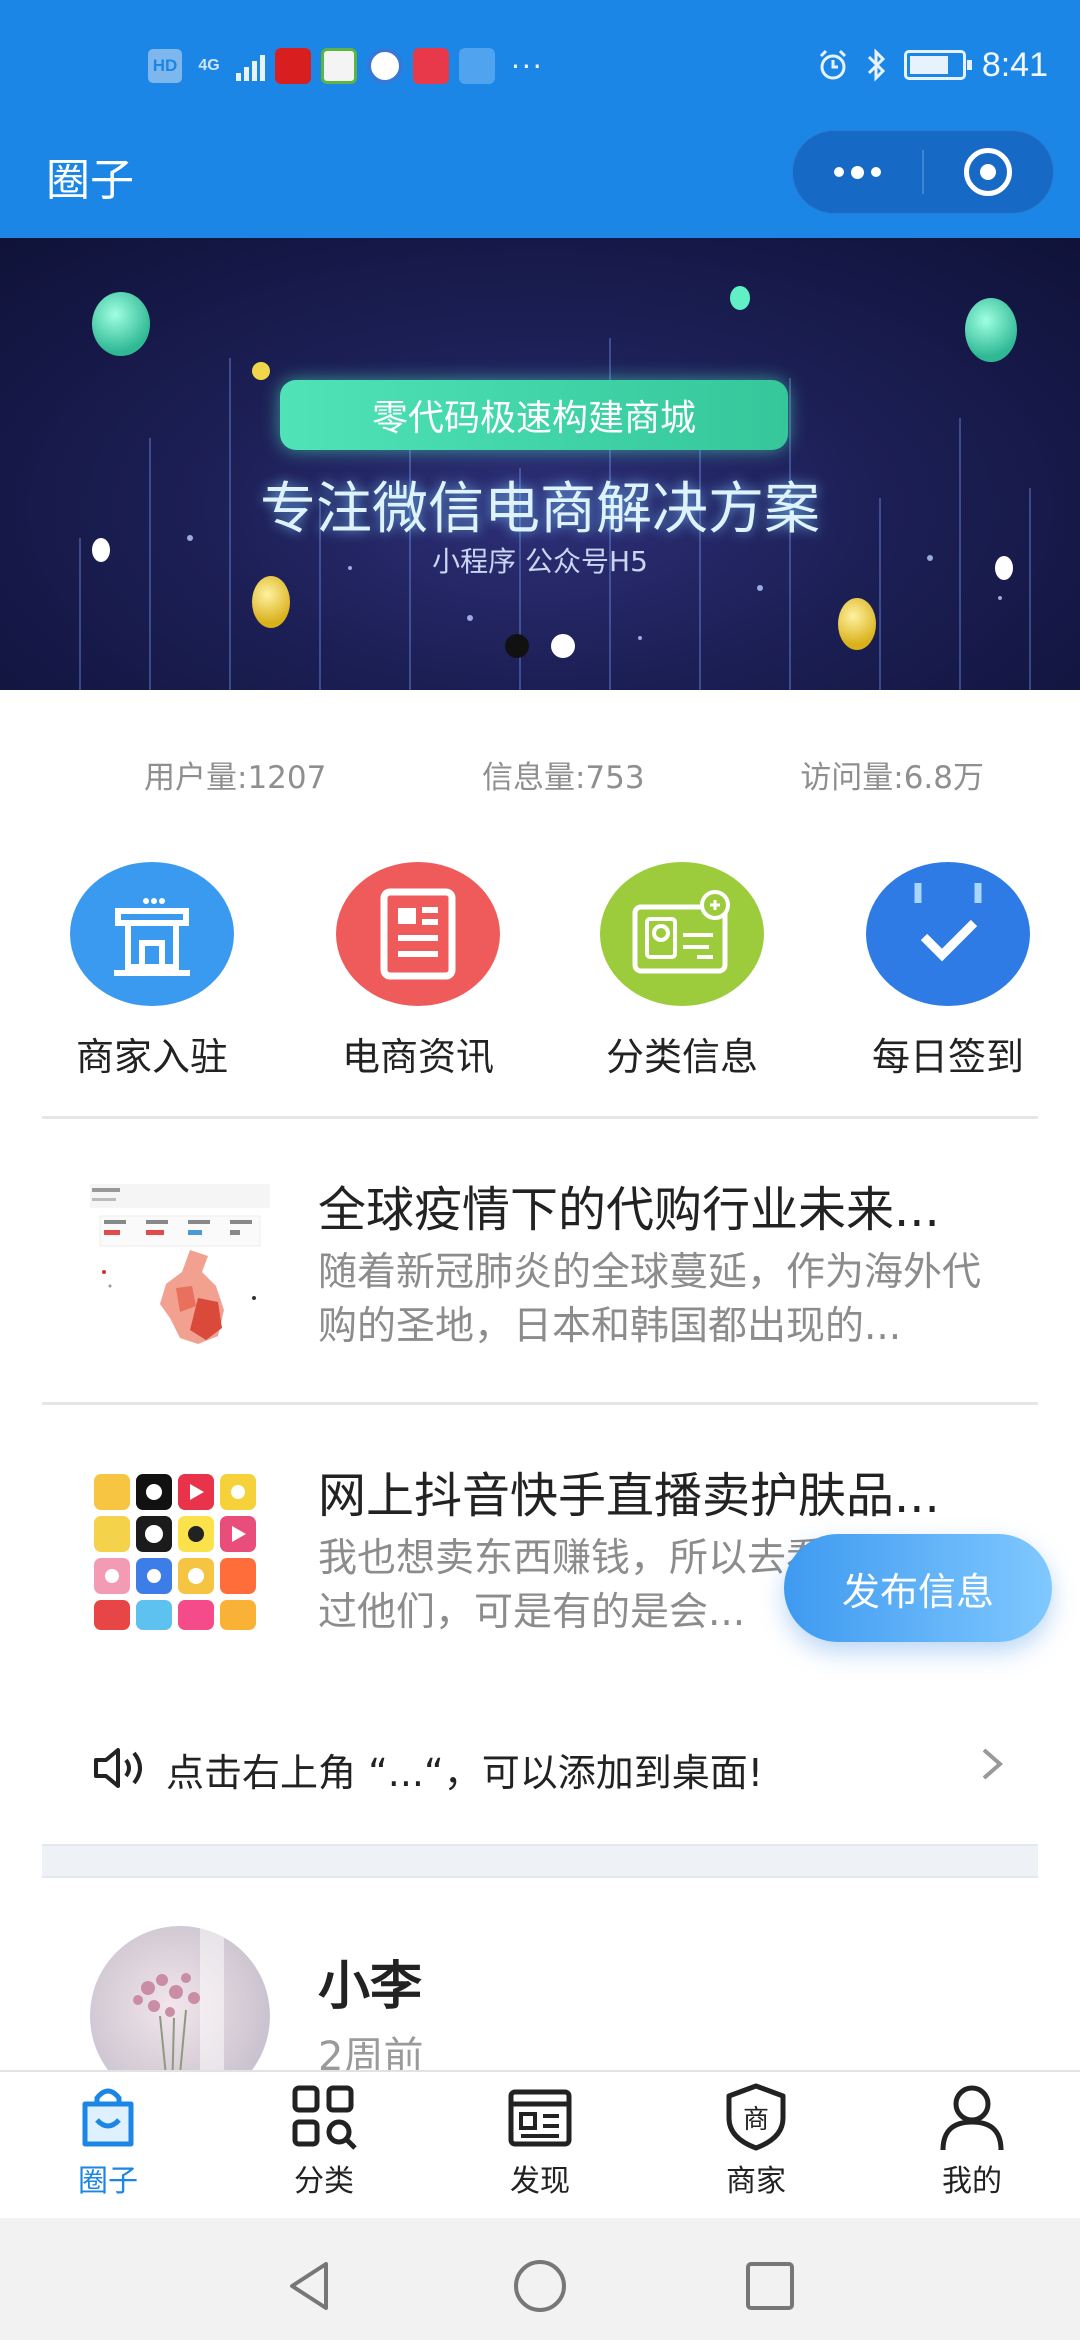 This screenshot has height=2340, width=1080. What do you see at coordinates (477, 66) in the screenshot?
I see `weather-app-icon` at bounding box center [477, 66].